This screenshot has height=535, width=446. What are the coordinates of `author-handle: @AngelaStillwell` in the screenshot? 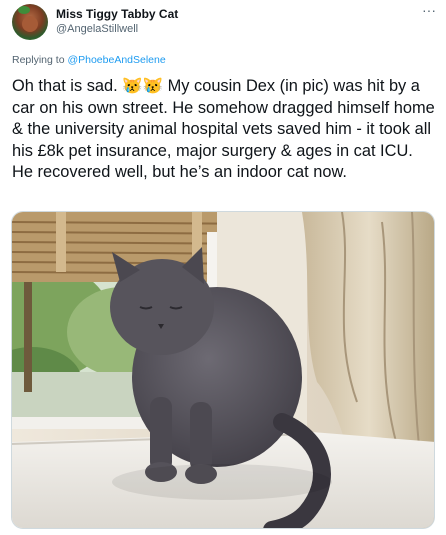 It's located at (97, 29).